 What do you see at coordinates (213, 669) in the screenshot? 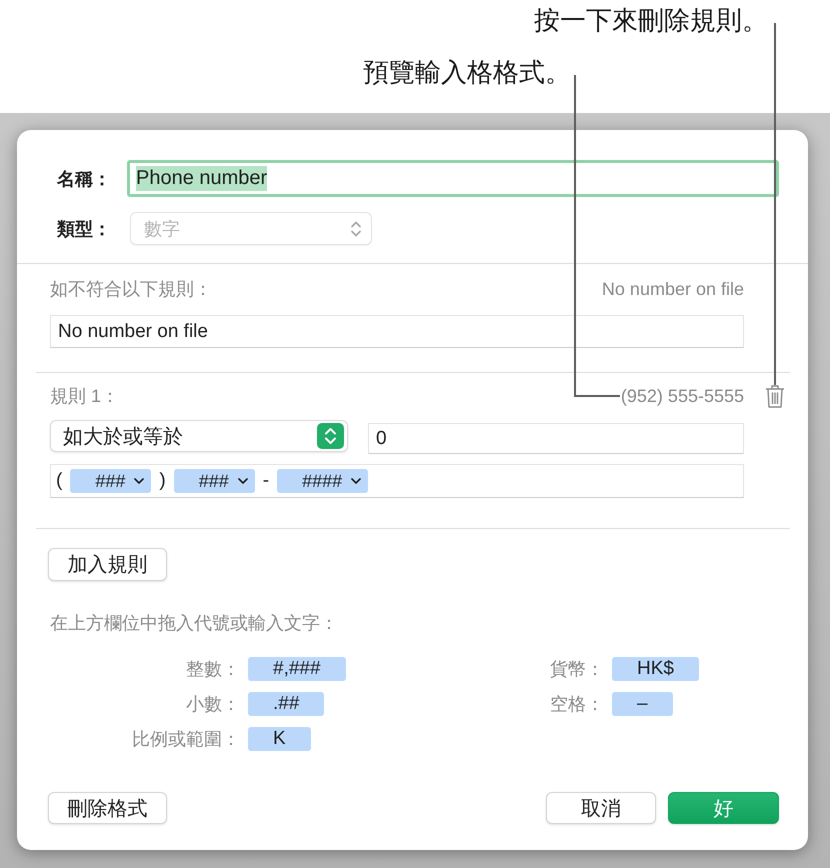
I see `token-label: 整數：` at bounding box center [213, 669].